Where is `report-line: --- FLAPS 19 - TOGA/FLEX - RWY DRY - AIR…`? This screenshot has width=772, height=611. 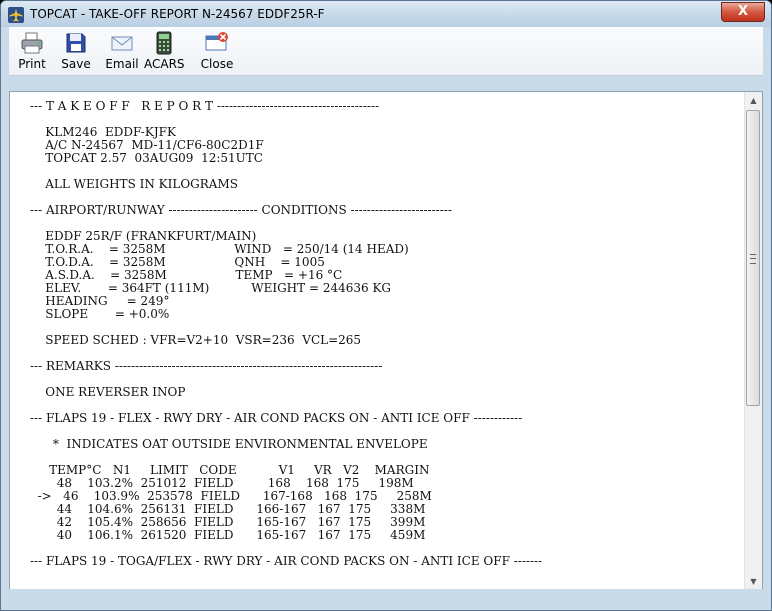
report-line: --- FLAPS 19 - TOGA/FLEX - RWY DRY - AIR… is located at coordinates (286, 561).